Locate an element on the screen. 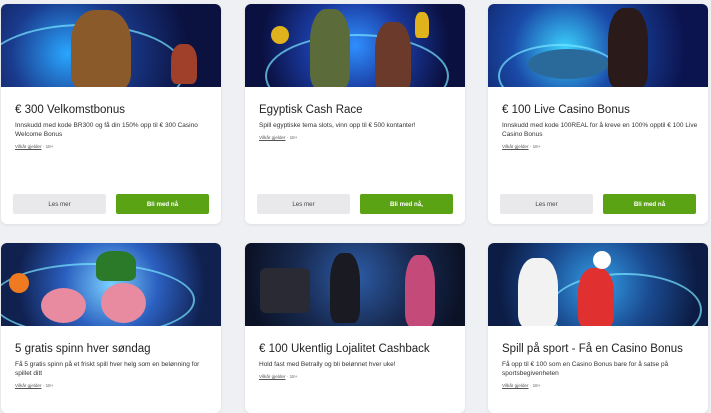  promo-title: 5 gratis spinn hver søndag is located at coordinates (83, 349).